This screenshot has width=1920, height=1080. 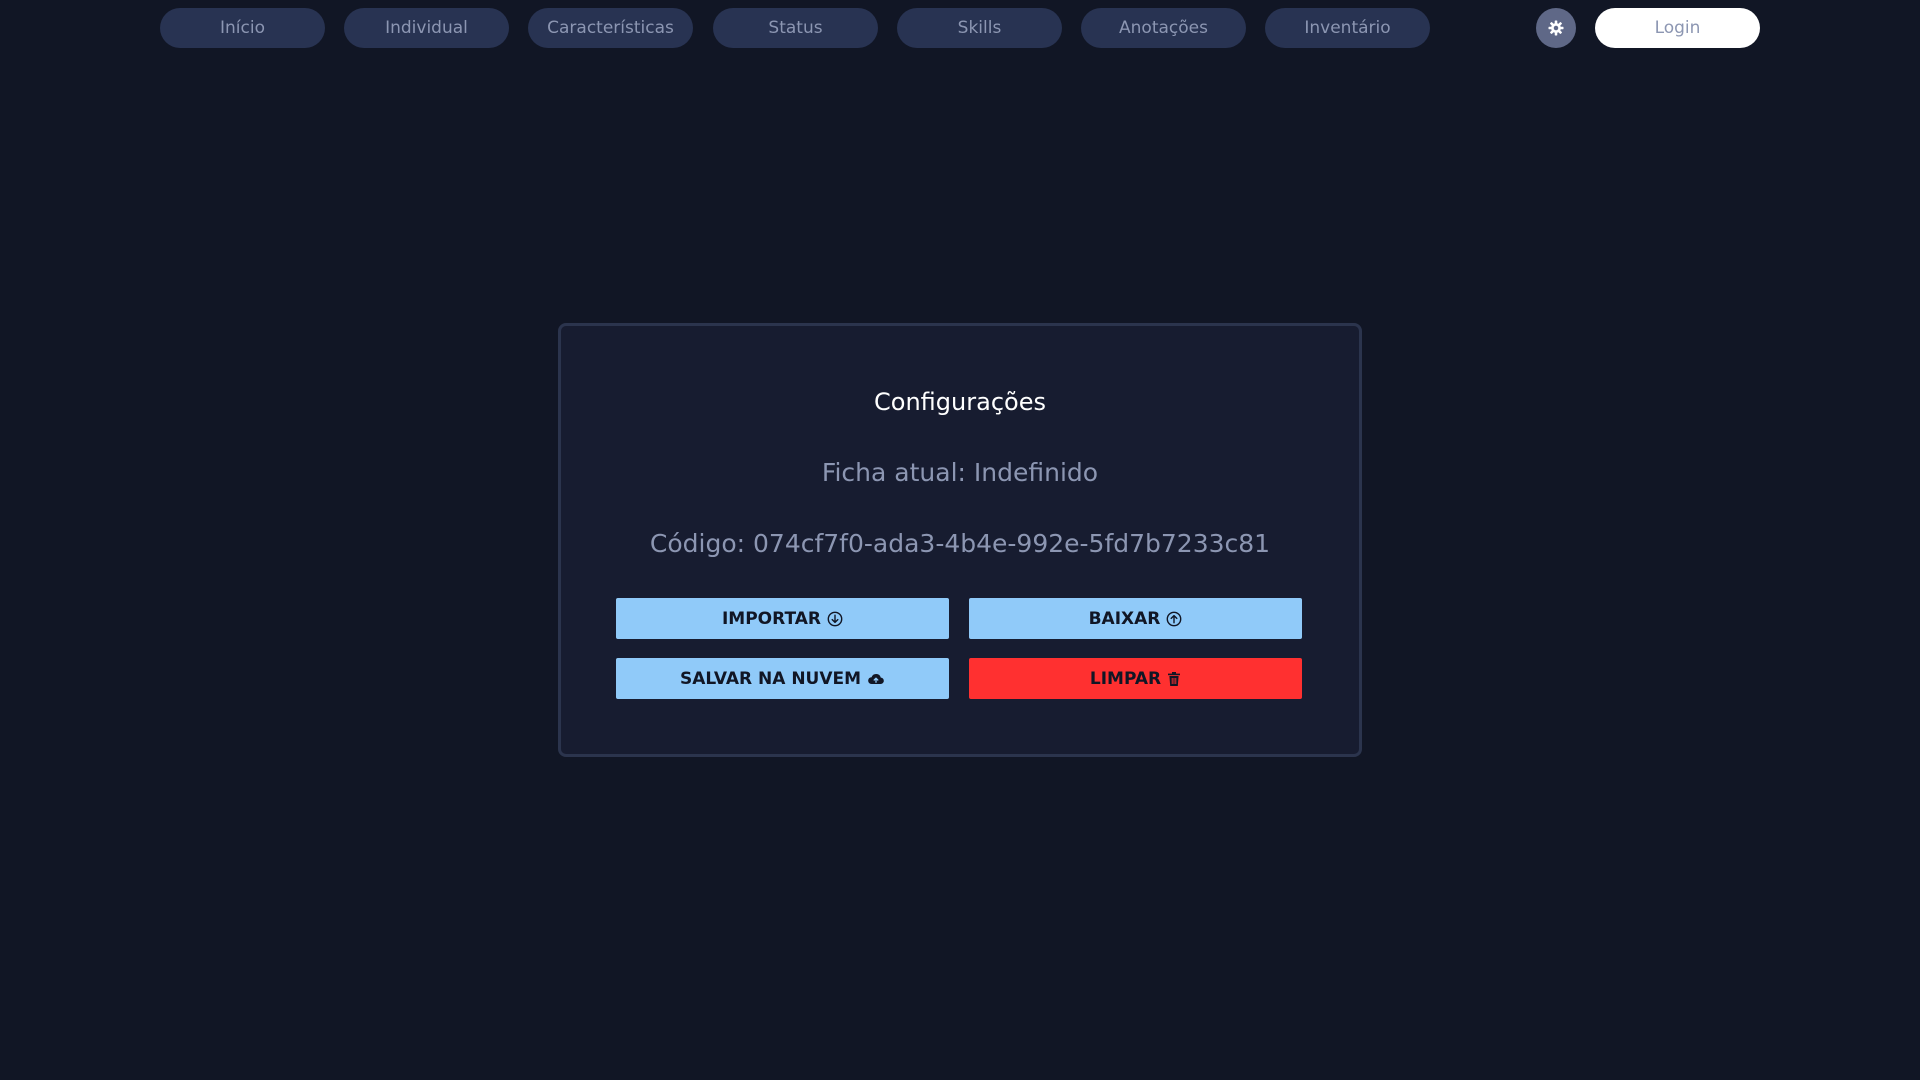 I want to click on nav-item-anotacoes: Anotações, so click(x=1163, y=28).